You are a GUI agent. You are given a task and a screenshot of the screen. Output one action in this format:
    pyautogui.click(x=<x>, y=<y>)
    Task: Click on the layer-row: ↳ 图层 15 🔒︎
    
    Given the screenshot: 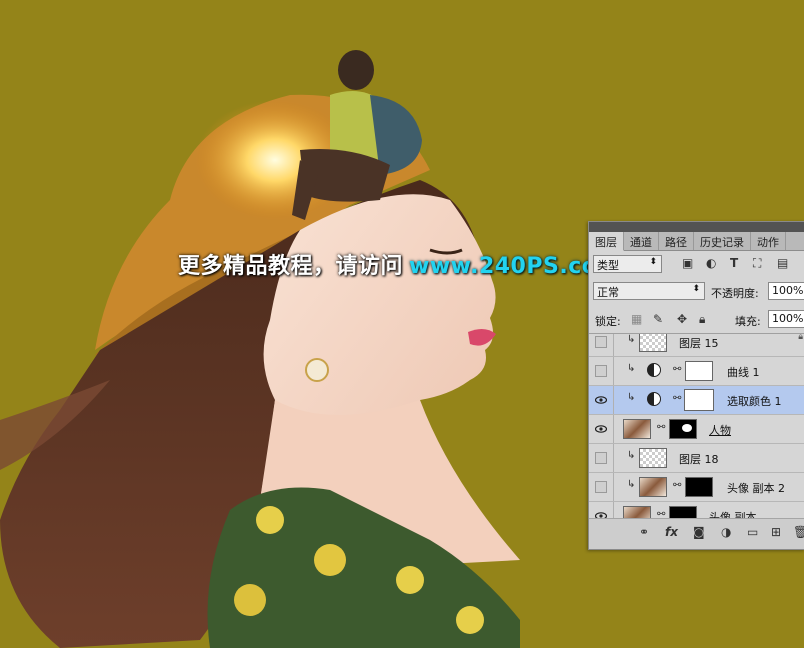 What is the action you would take?
    pyautogui.click(x=696, y=345)
    